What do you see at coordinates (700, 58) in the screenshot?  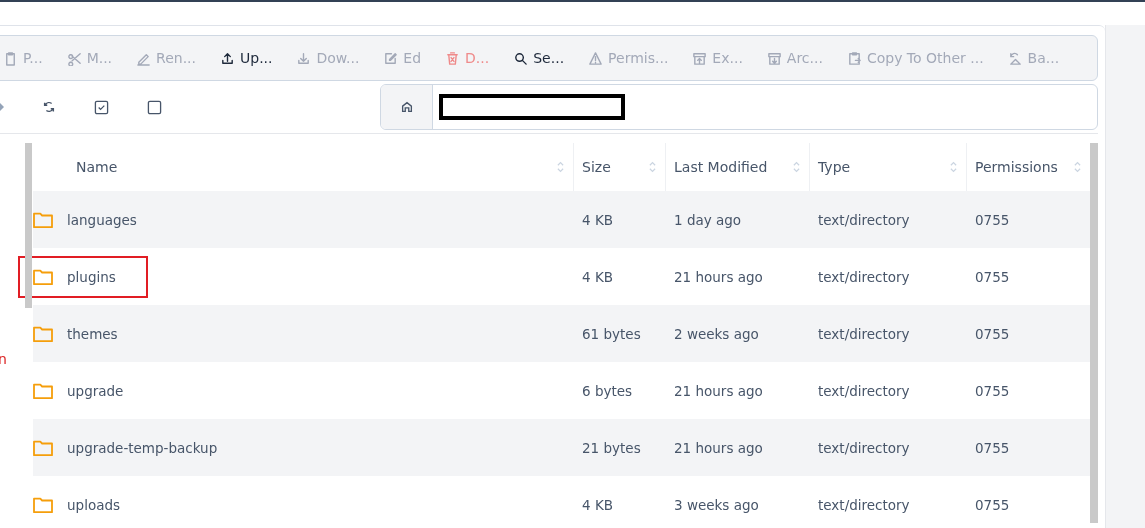 I see `box-up-icon` at bounding box center [700, 58].